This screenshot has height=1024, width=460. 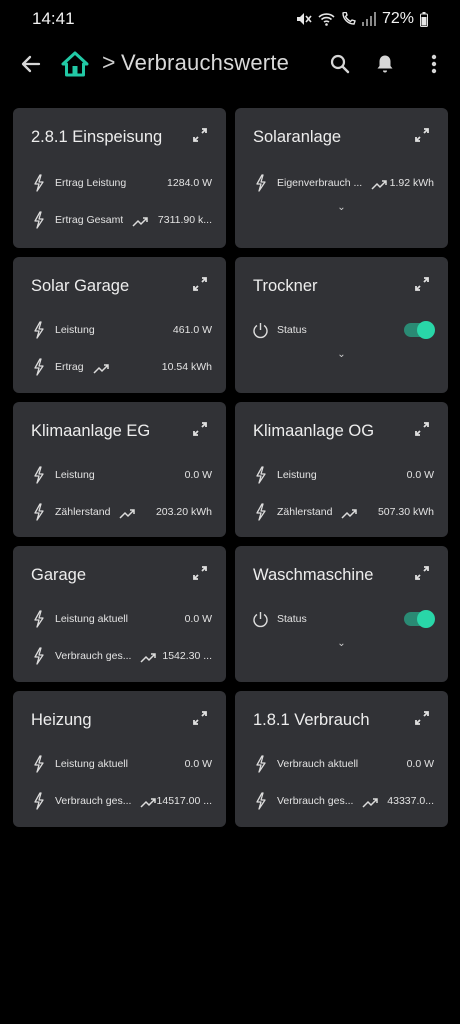 What do you see at coordinates (285, 286) in the screenshot?
I see `card-title: Trockner` at bounding box center [285, 286].